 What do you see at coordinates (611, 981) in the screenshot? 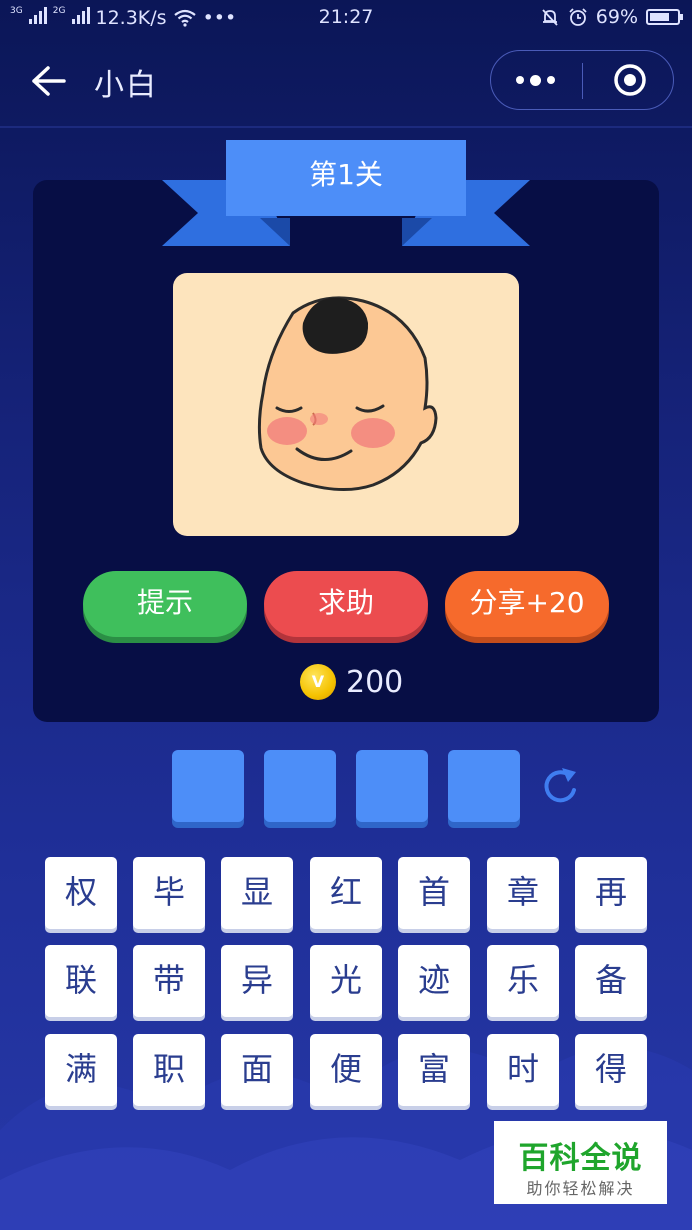
I see `char-key: 备` at bounding box center [611, 981].